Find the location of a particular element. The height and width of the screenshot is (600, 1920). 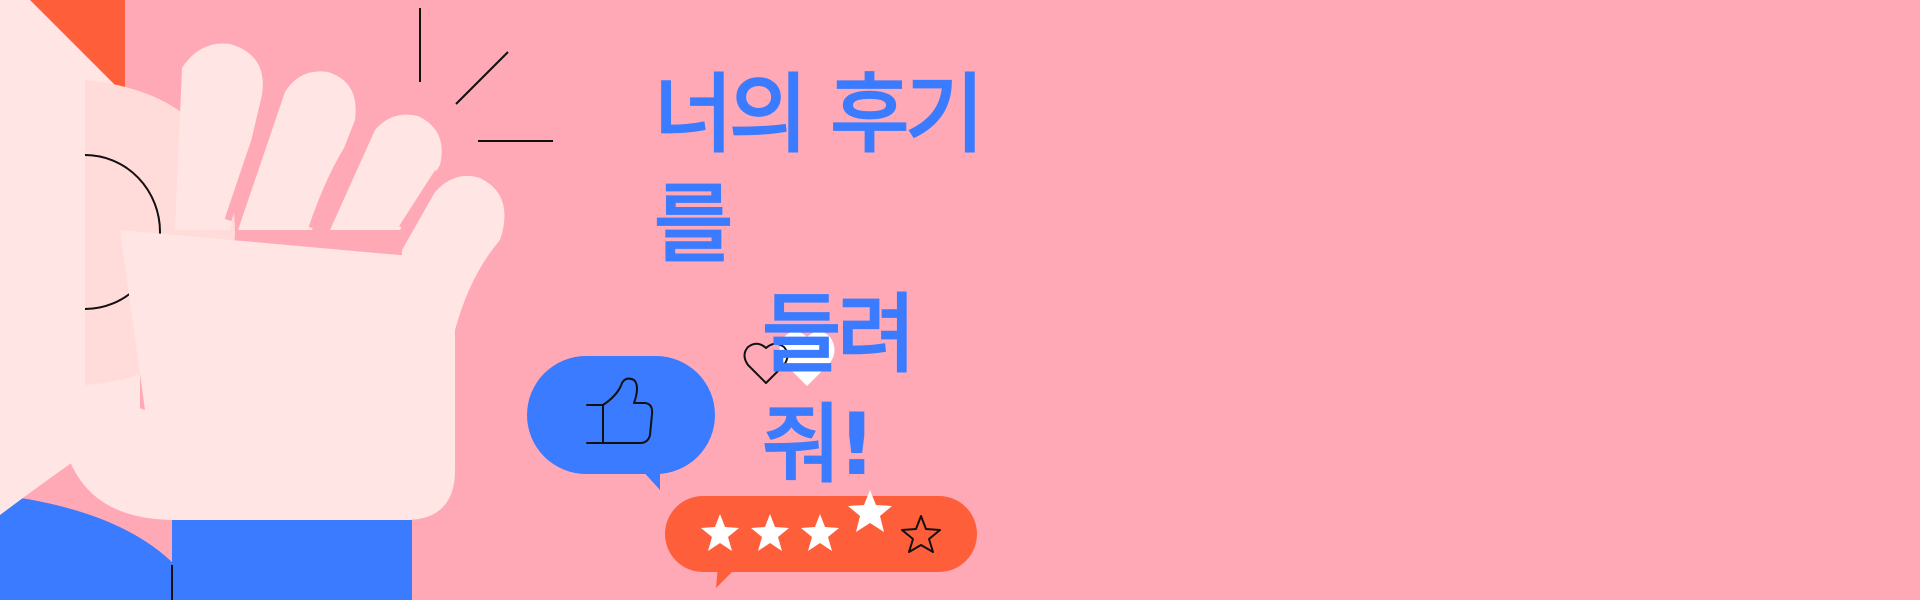

sleeve-shape is located at coordinates (292, 560).